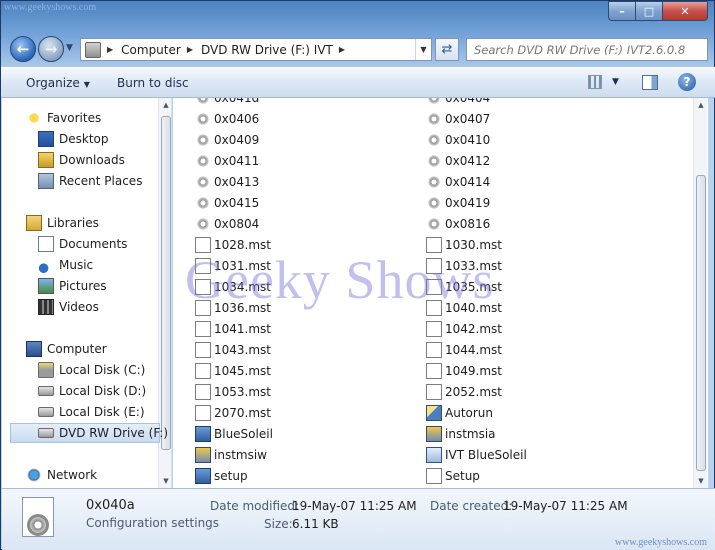  Describe the element at coordinates (227, 118) in the screenshot. I see `file-item: 0x0406` at that location.